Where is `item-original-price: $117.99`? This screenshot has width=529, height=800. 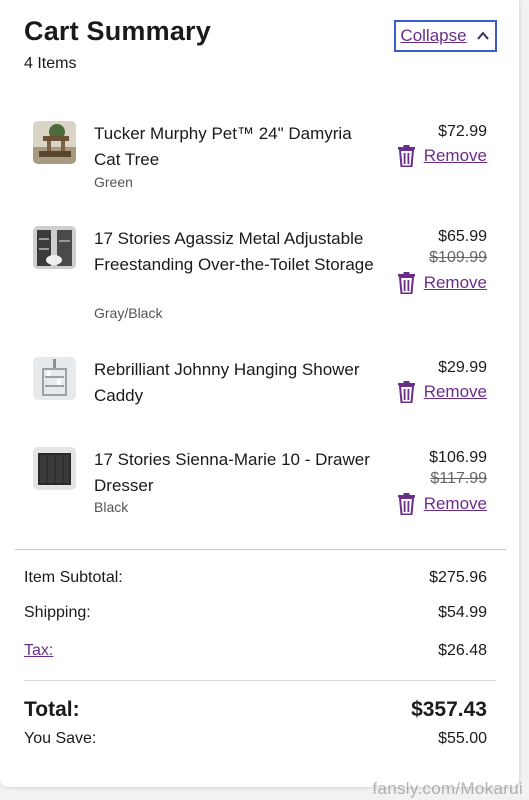 item-original-price: $117.99 is located at coordinates (458, 478).